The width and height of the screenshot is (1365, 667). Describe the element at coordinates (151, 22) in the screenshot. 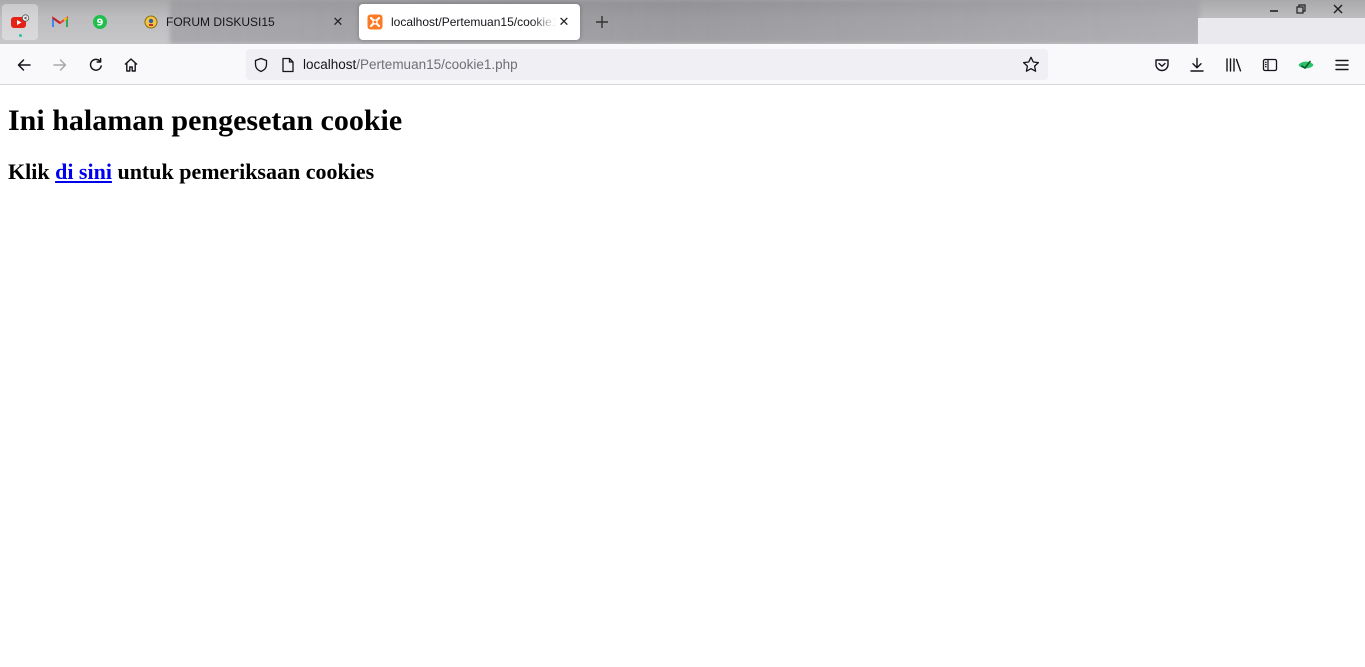

I see `forum-favicon-icon` at that location.